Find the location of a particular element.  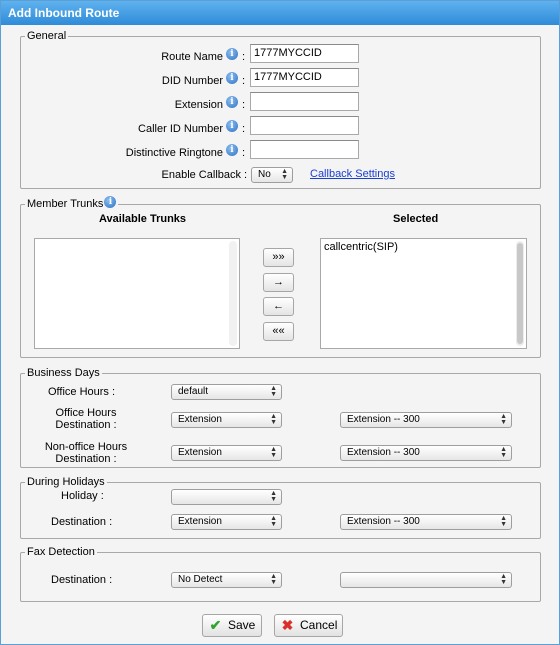

dialog-title: Add Inbound Route is located at coordinates (280, 13).